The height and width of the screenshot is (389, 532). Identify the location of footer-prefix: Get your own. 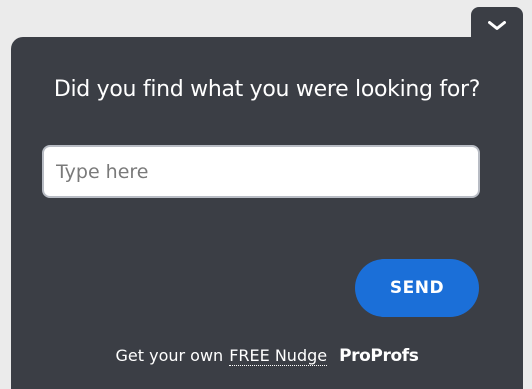
(169, 355).